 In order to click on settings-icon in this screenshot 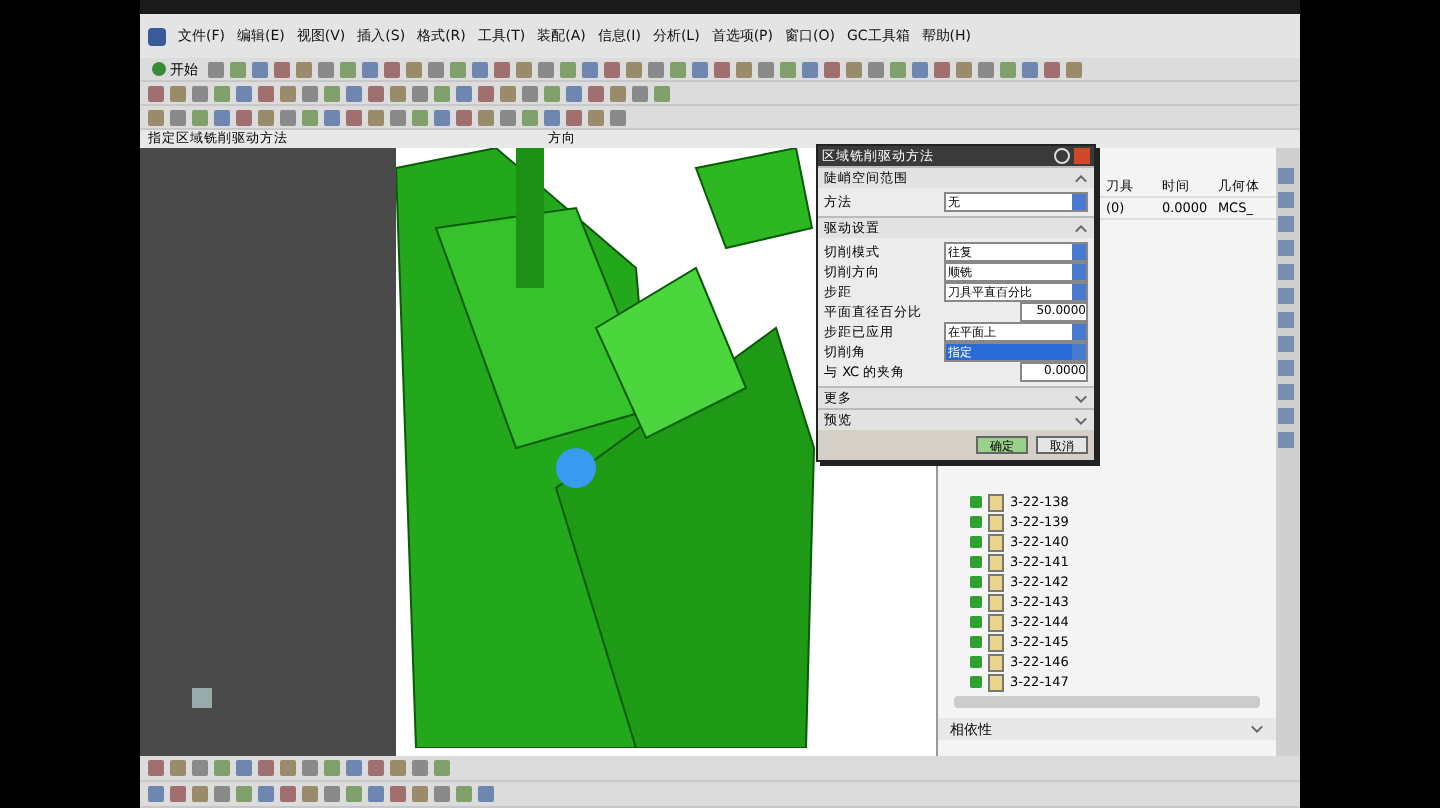, I will do `click(1062, 156)`.